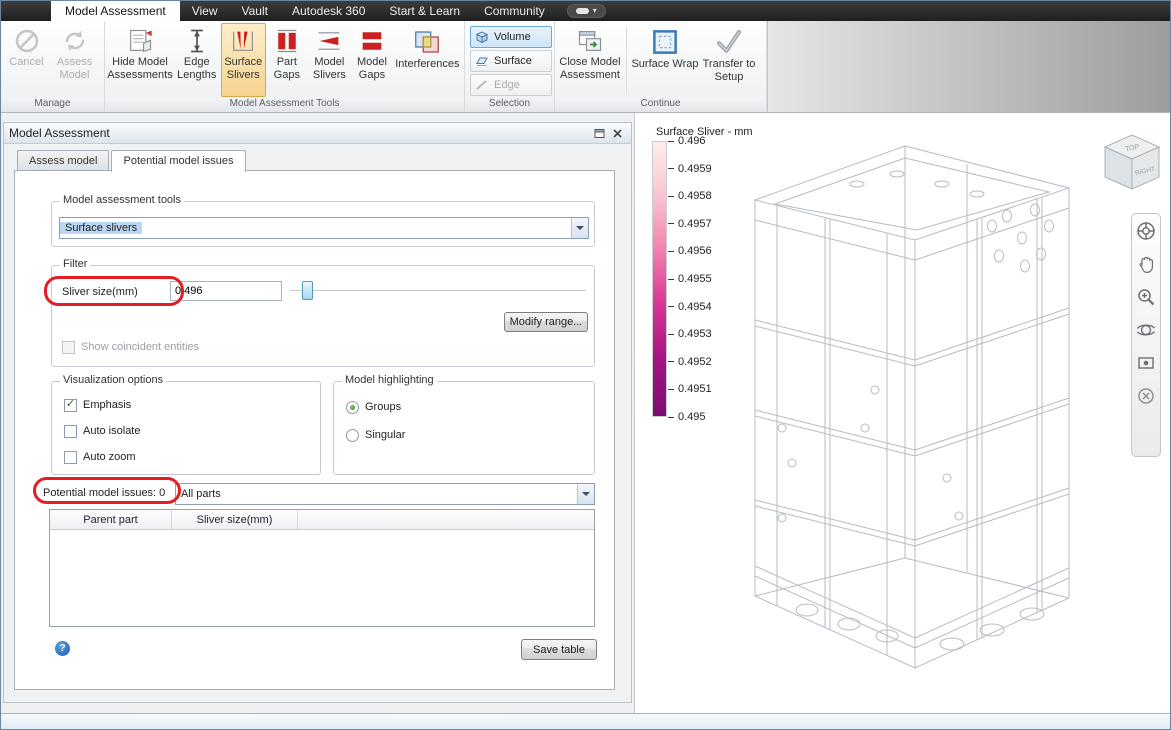  What do you see at coordinates (599, 133) in the screenshot?
I see `float-panel-button` at bounding box center [599, 133].